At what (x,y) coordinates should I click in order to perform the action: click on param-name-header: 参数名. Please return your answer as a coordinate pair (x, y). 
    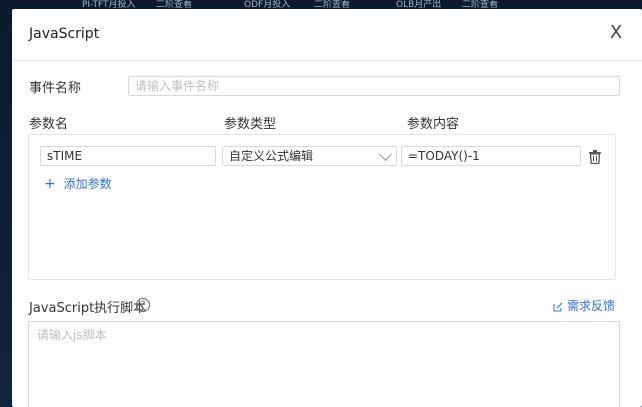
    Looking at the image, I should click on (49, 124).